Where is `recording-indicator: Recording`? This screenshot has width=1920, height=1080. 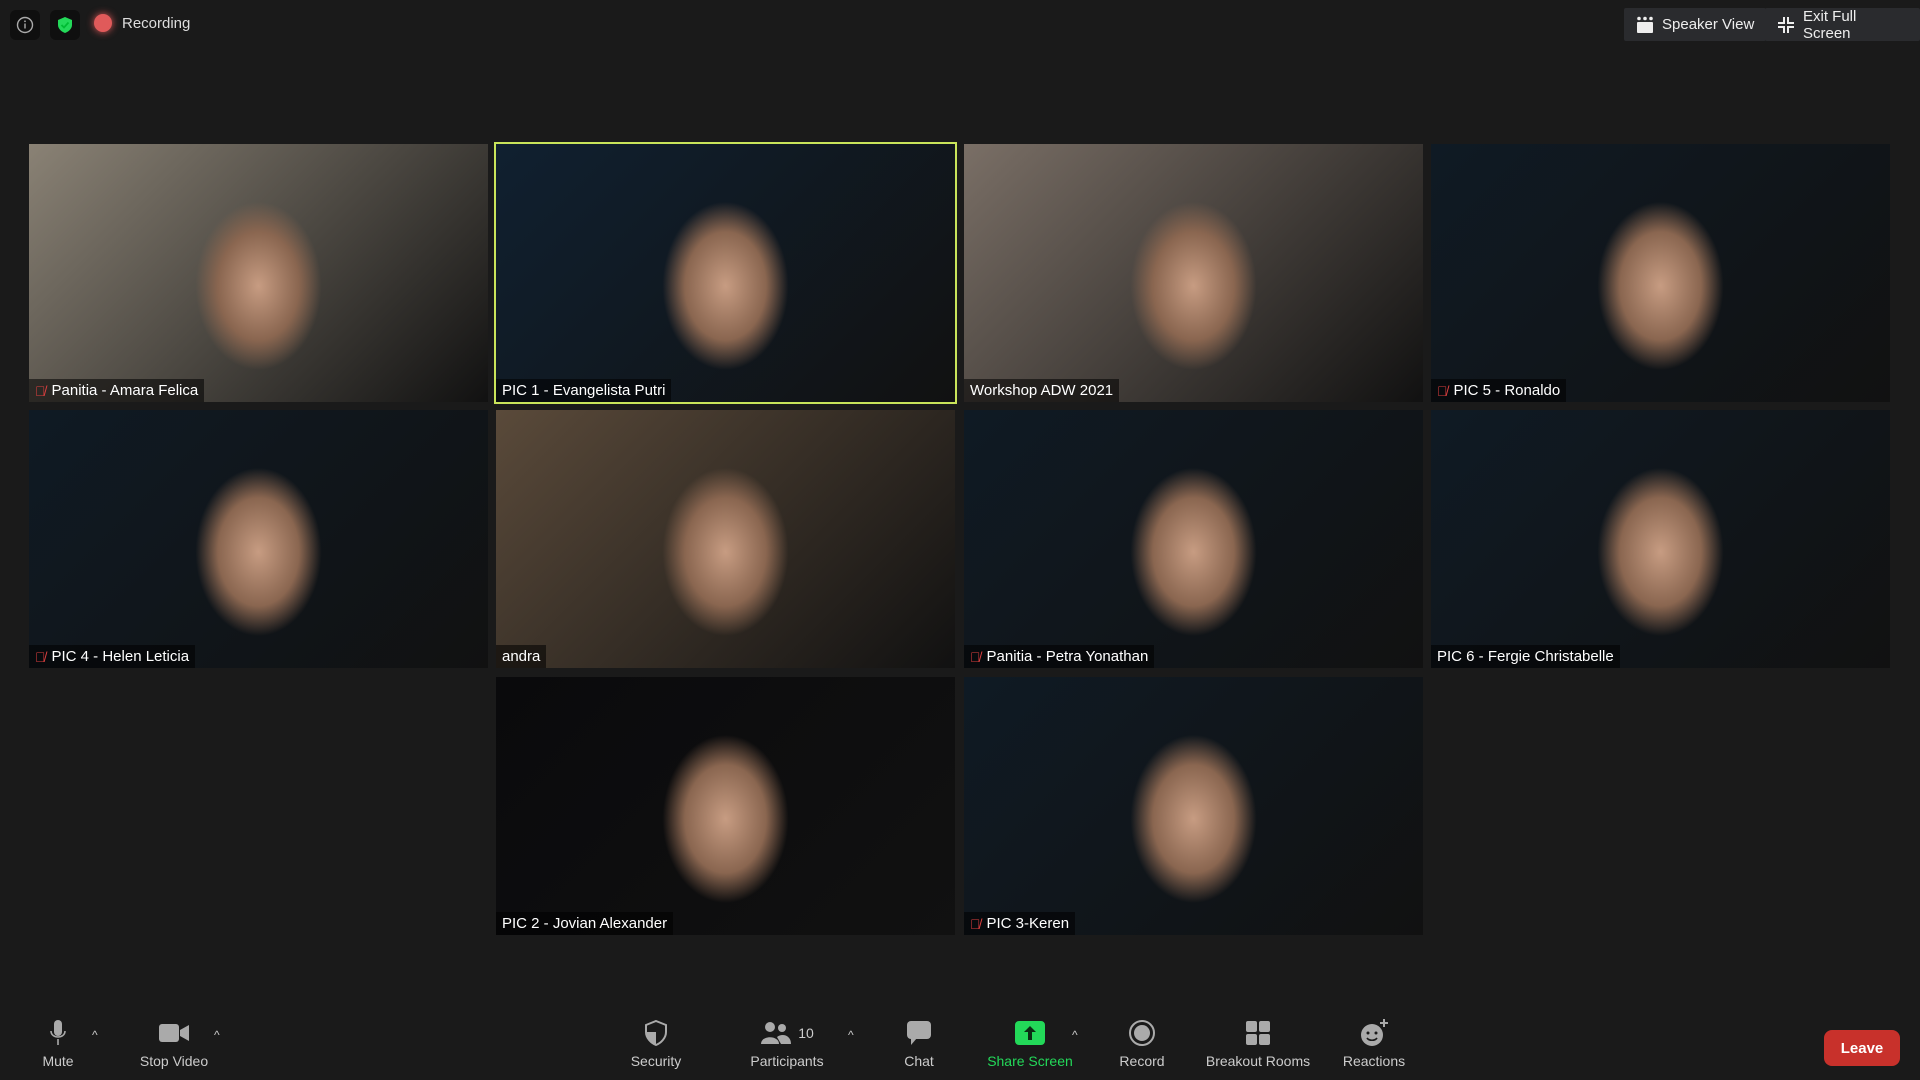
recording-indicator: Recording is located at coordinates (142, 23).